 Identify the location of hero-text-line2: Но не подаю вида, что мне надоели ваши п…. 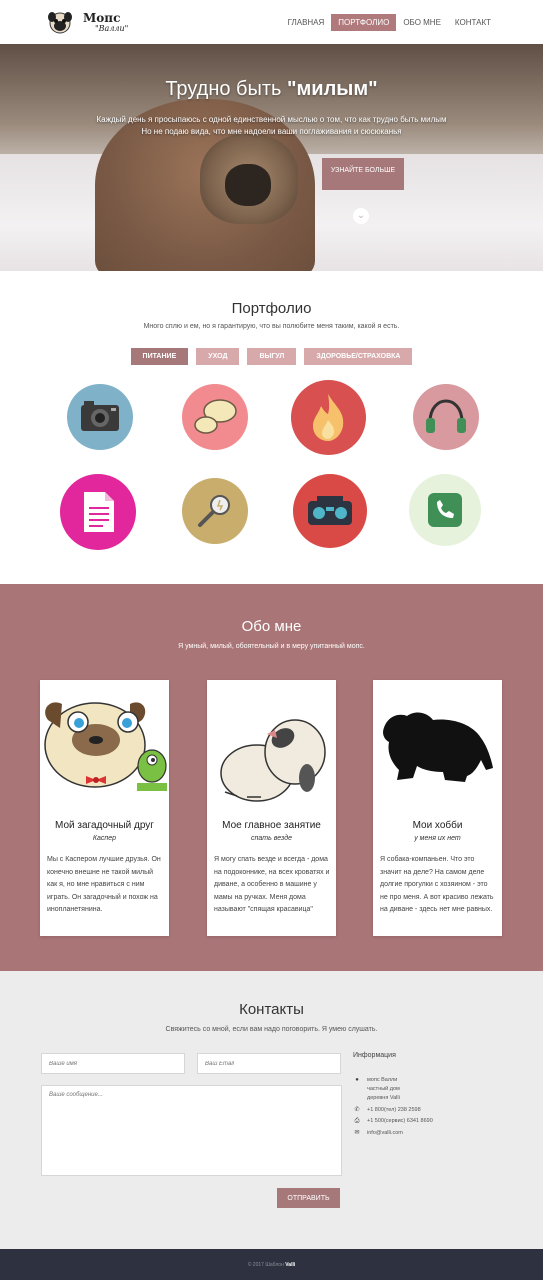
(271, 131).